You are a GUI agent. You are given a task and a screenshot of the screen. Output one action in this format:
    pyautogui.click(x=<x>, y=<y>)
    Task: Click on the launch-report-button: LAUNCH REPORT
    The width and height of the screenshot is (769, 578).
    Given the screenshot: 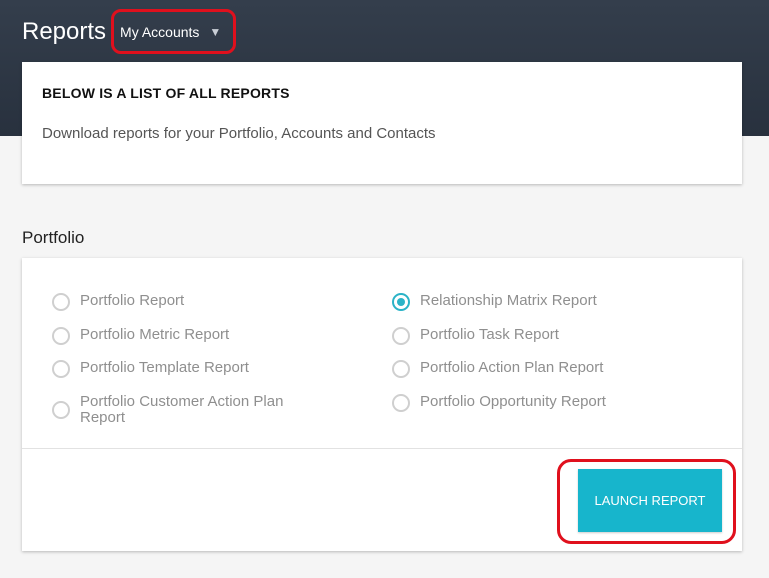 What is the action you would take?
    pyautogui.click(x=650, y=500)
    